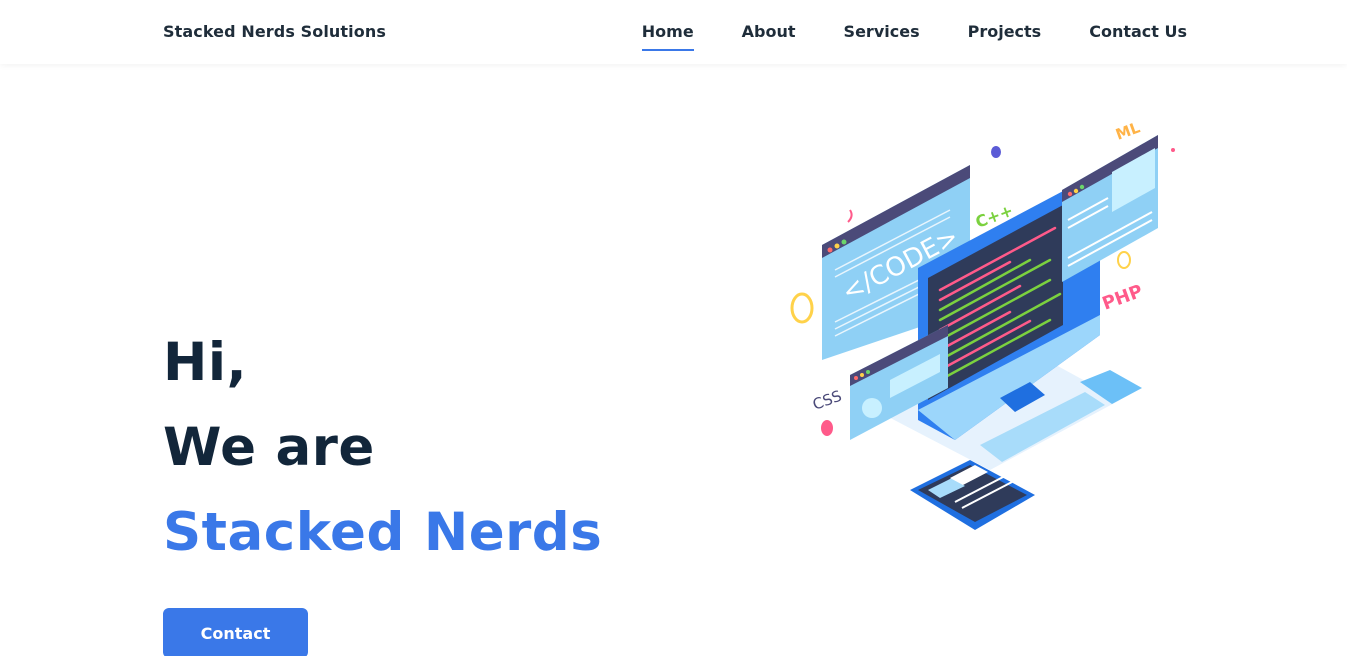  Describe the element at coordinates (269, 447) in the screenshot. I see `hero-subheading: We are` at that location.